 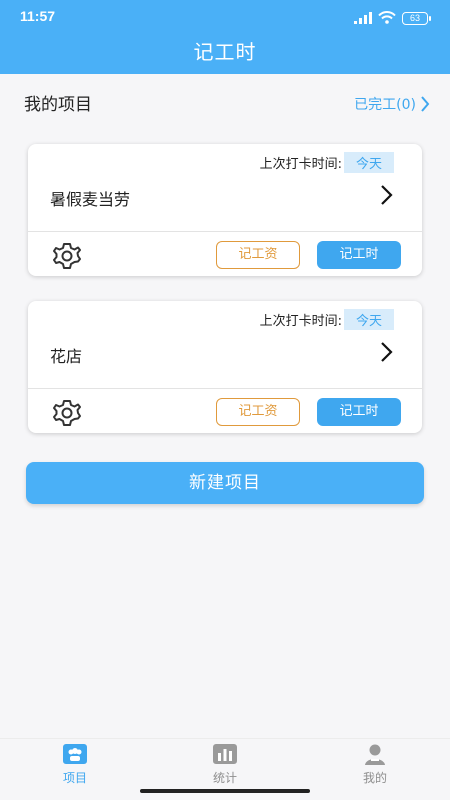 What do you see at coordinates (225, 791) in the screenshot?
I see `home-indicator` at bounding box center [225, 791].